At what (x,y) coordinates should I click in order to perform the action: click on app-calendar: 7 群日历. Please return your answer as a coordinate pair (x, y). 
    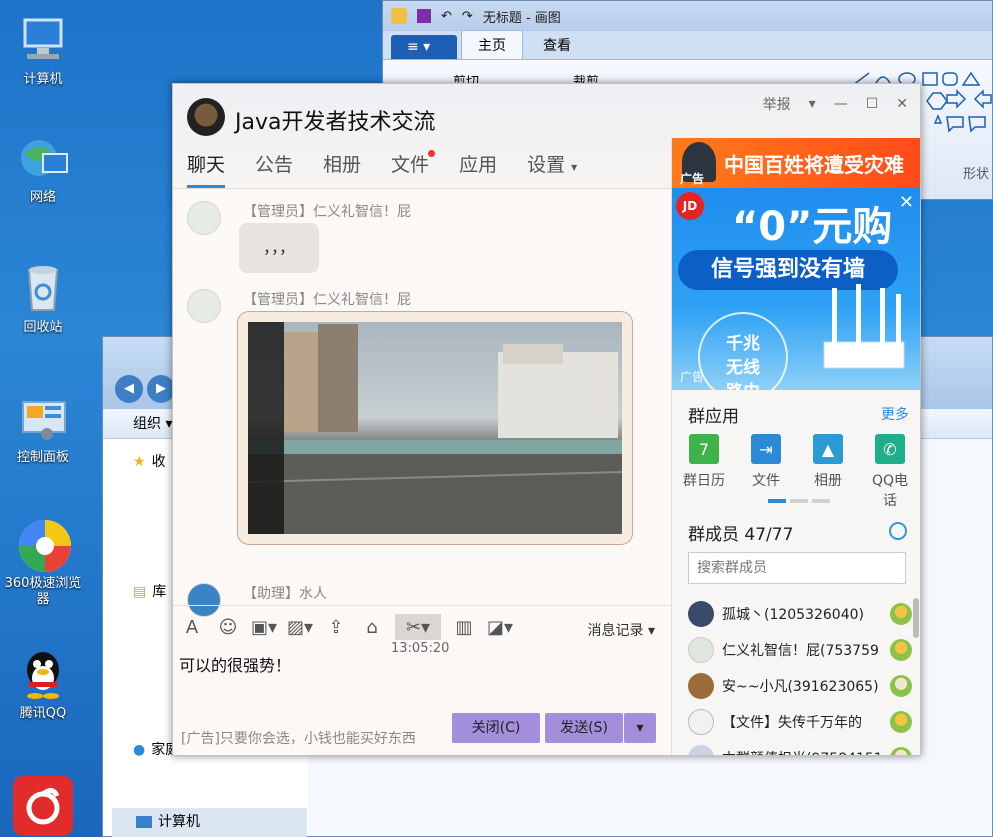
    Looking at the image, I should click on (704, 472).